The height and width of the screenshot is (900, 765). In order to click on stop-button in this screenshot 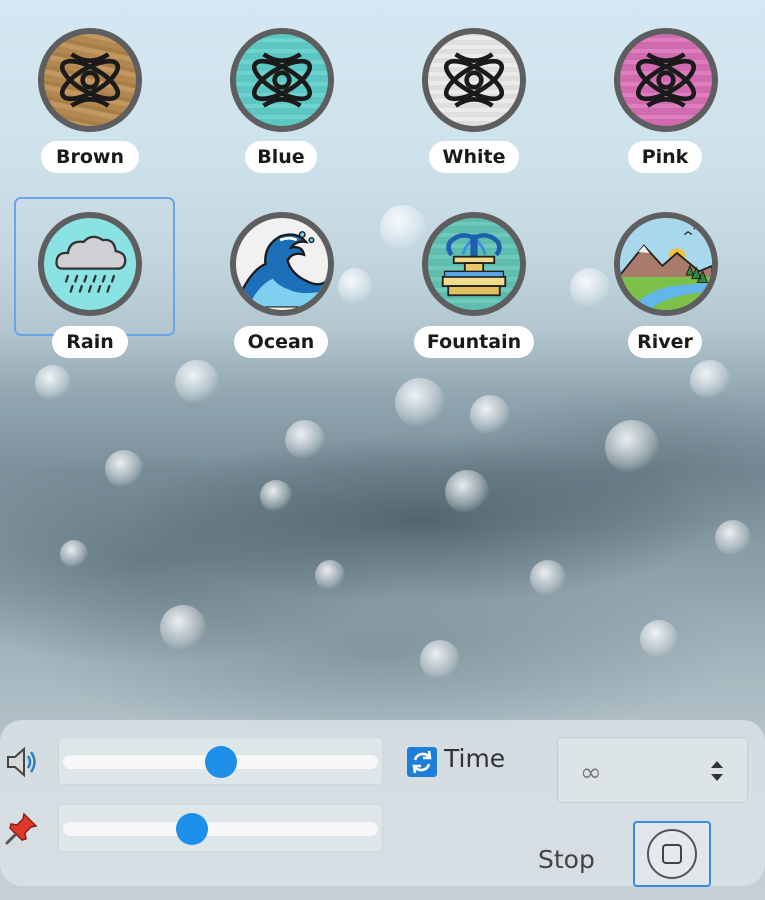, I will do `click(672, 854)`.